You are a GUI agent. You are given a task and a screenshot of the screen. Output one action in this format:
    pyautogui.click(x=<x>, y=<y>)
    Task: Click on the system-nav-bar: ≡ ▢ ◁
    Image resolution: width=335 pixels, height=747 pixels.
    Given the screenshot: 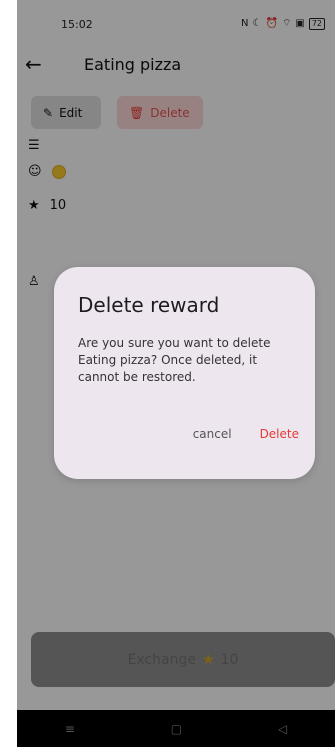 What is the action you would take?
    pyautogui.click(x=176, y=728)
    